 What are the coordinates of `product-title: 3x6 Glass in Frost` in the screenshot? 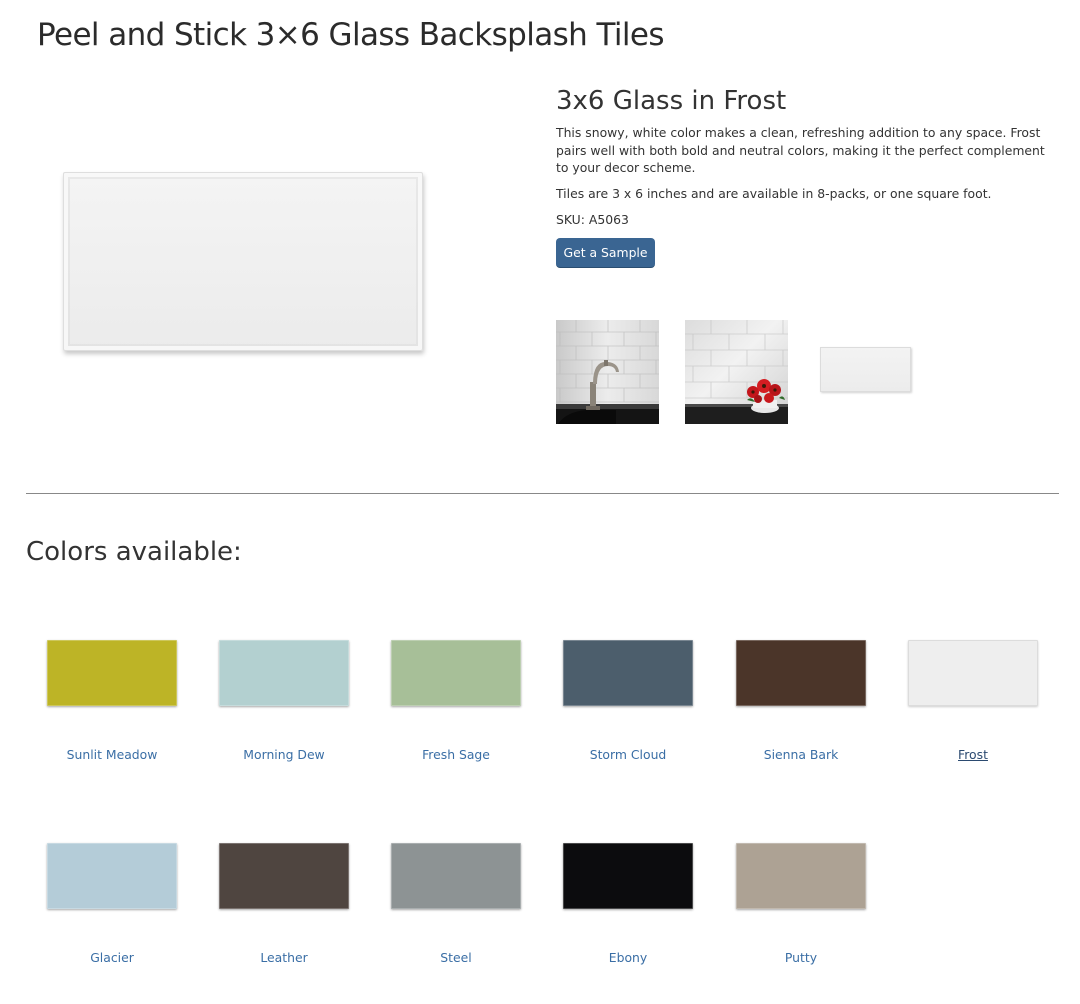 It's located at (671, 101).